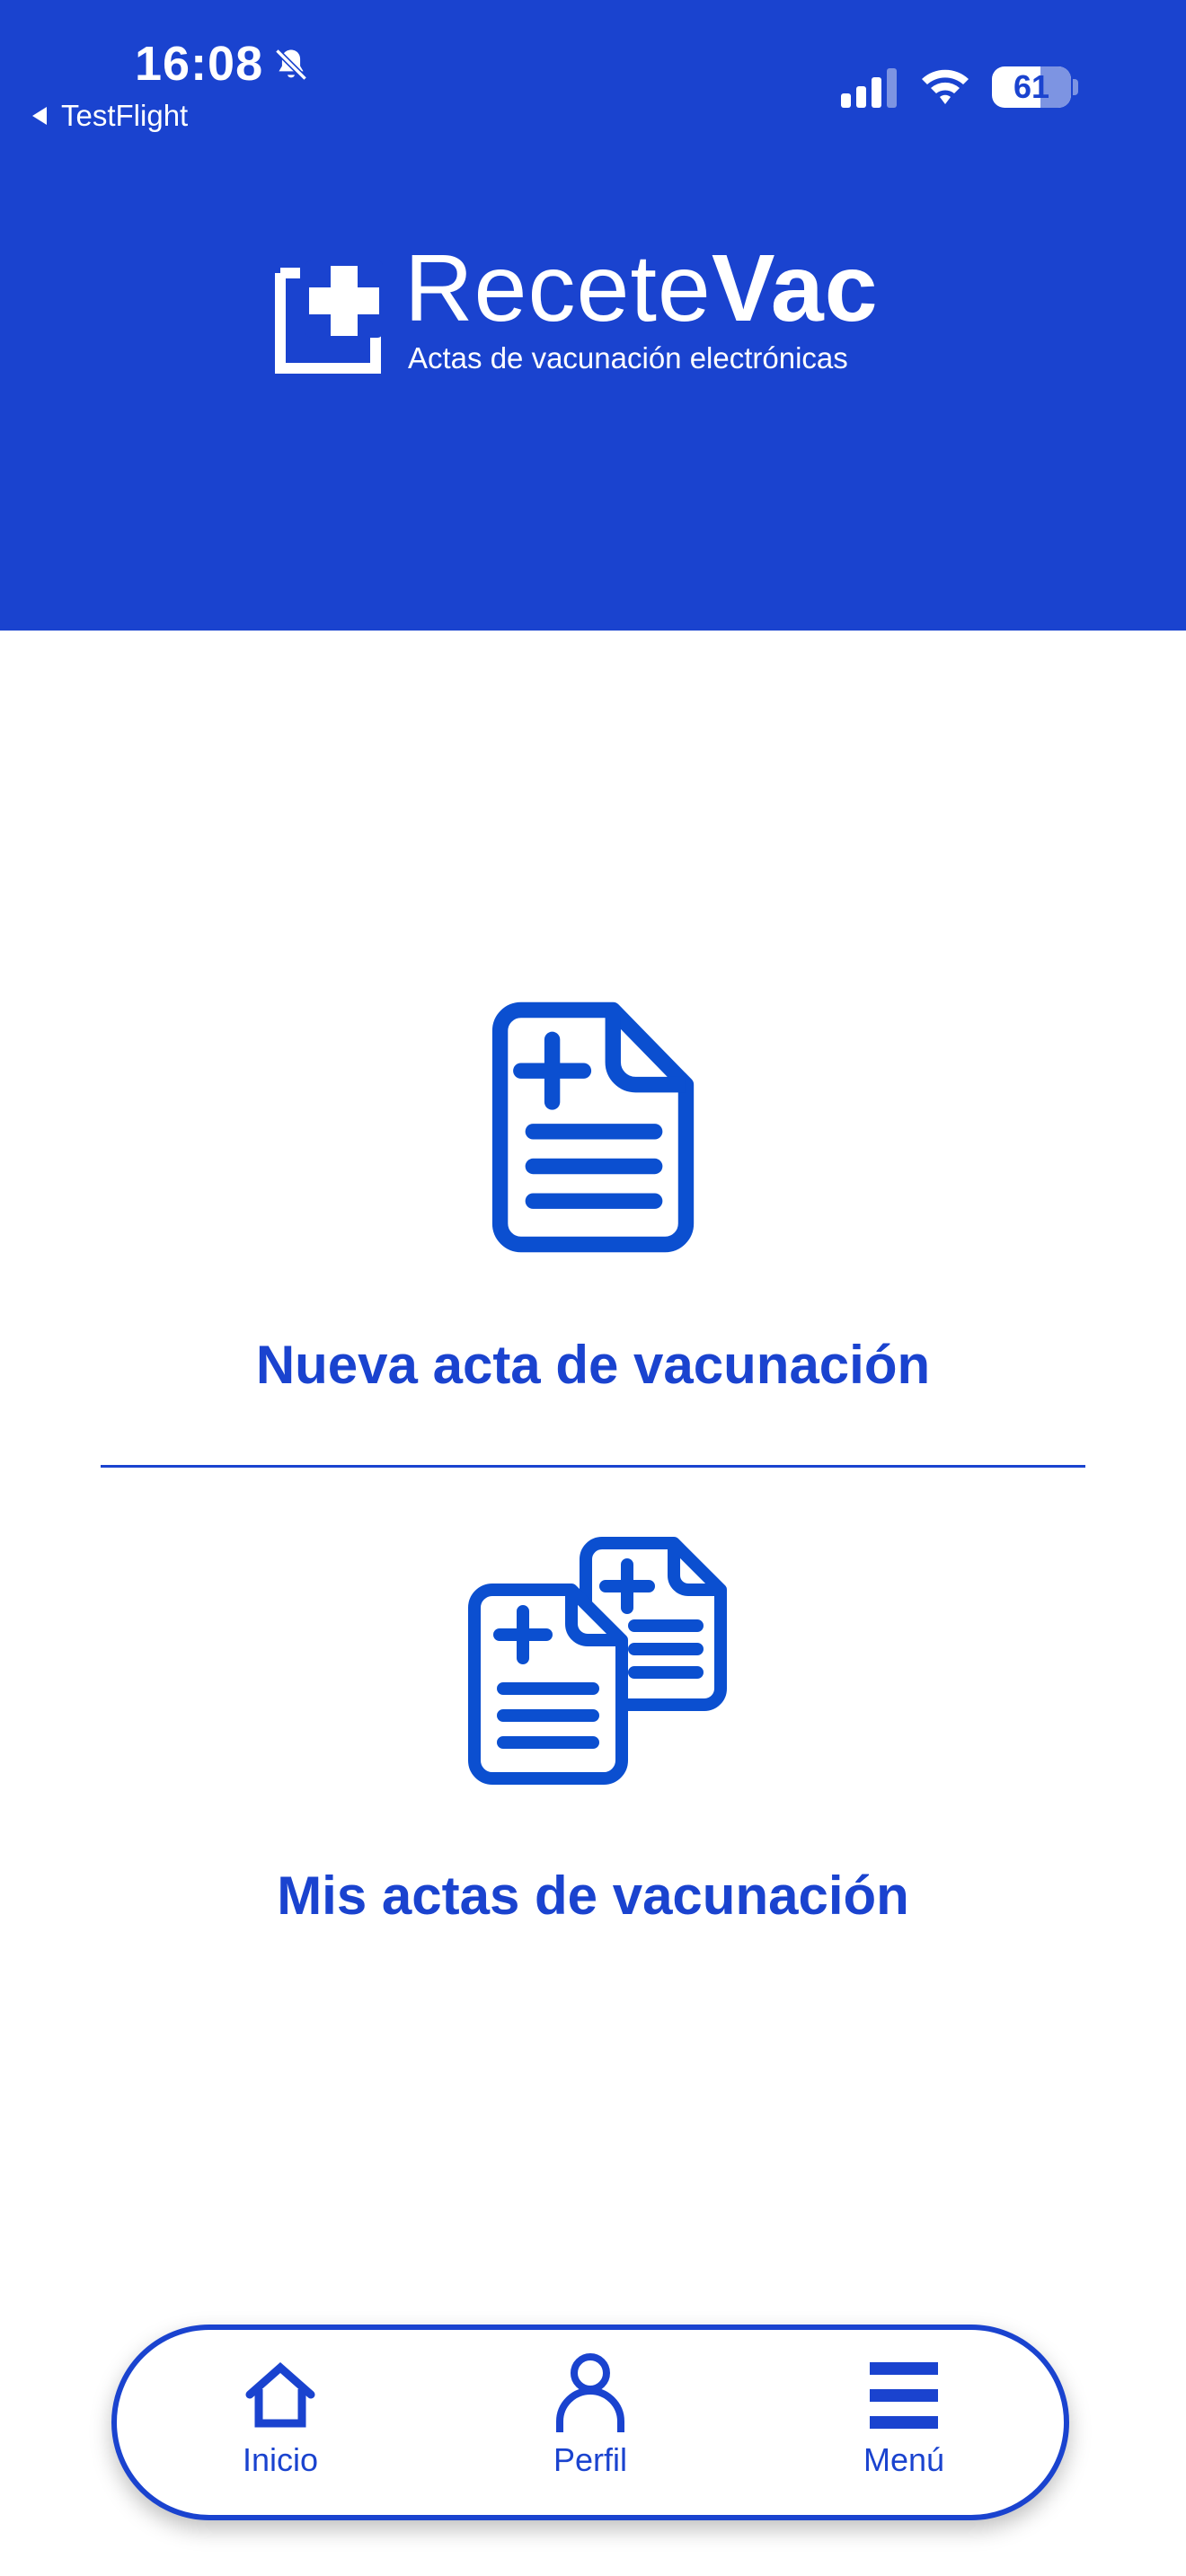 The width and height of the screenshot is (1186, 2576). I want to click on cellular-signal-icon, so click(869, 88).